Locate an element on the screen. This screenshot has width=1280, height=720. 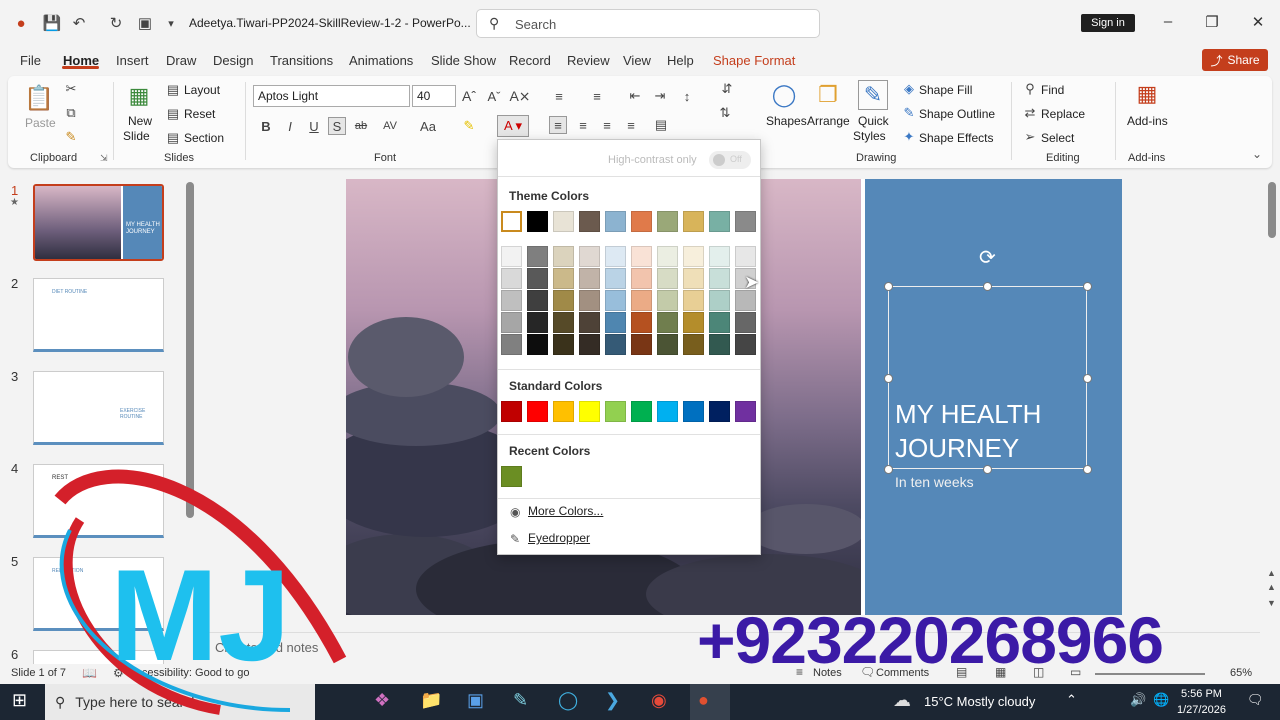
copilot-icon: ❖ is located at coordinates (382, 700).